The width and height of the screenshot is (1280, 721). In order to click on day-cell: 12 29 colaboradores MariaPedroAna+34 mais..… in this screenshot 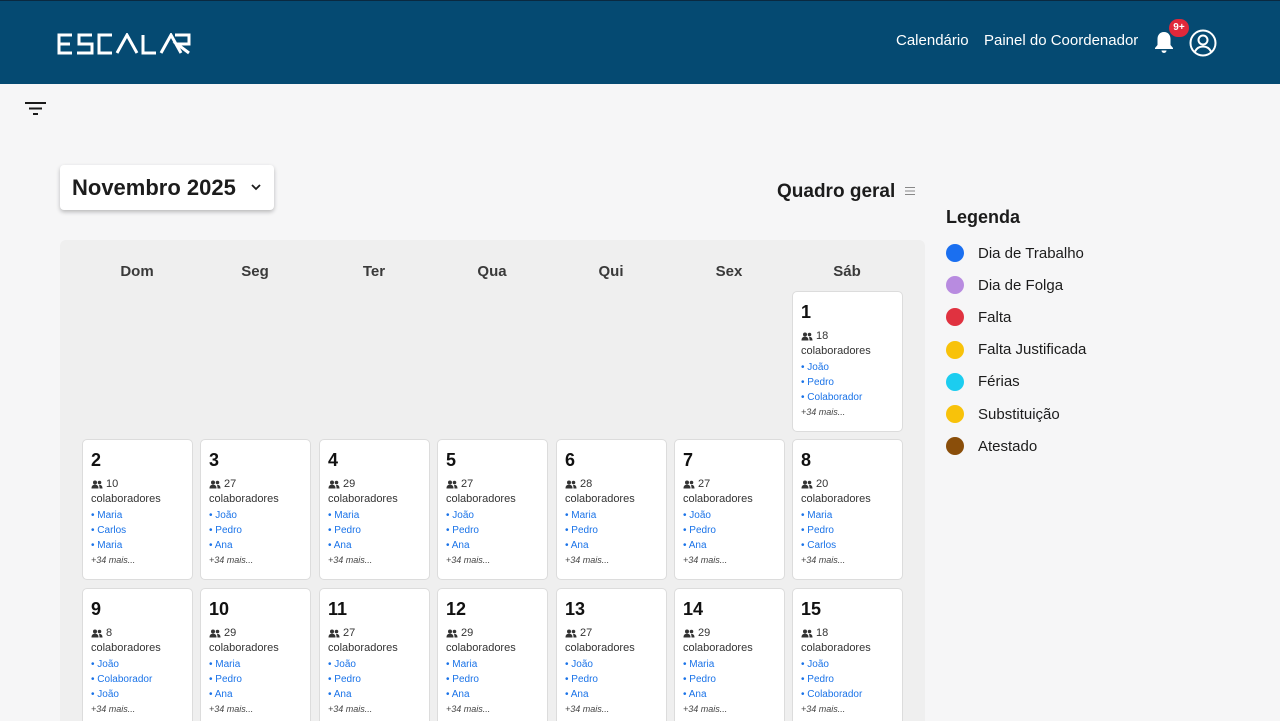, I will do `click(492, 654)`.